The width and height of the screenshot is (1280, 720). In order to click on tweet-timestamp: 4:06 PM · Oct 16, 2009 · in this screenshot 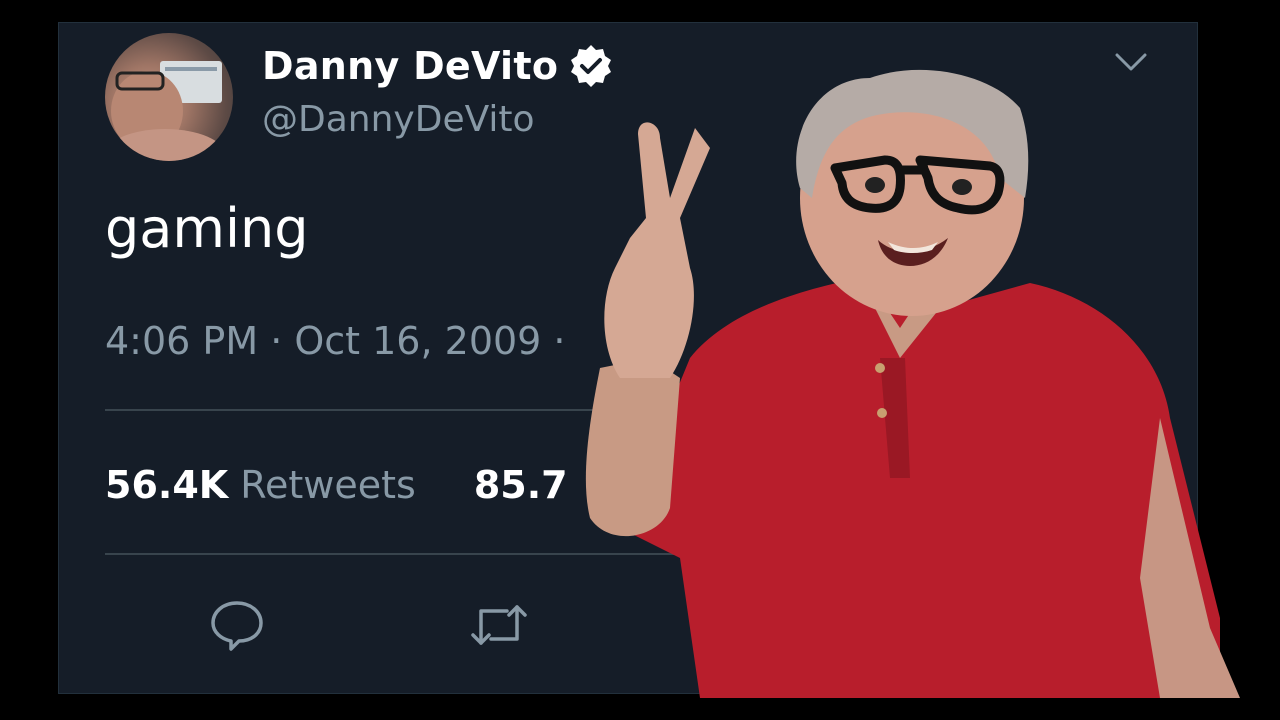, I will do `click(335, 341)`.